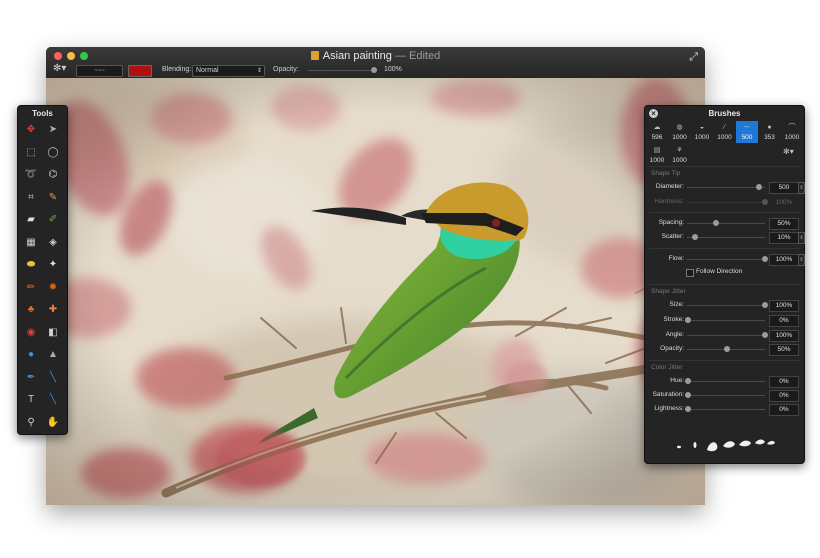 The image size is (820, 558). Describe the element at coordinates (702, 132) in the screenshot. I see `brush-preset: ◒ 1000` at that location.